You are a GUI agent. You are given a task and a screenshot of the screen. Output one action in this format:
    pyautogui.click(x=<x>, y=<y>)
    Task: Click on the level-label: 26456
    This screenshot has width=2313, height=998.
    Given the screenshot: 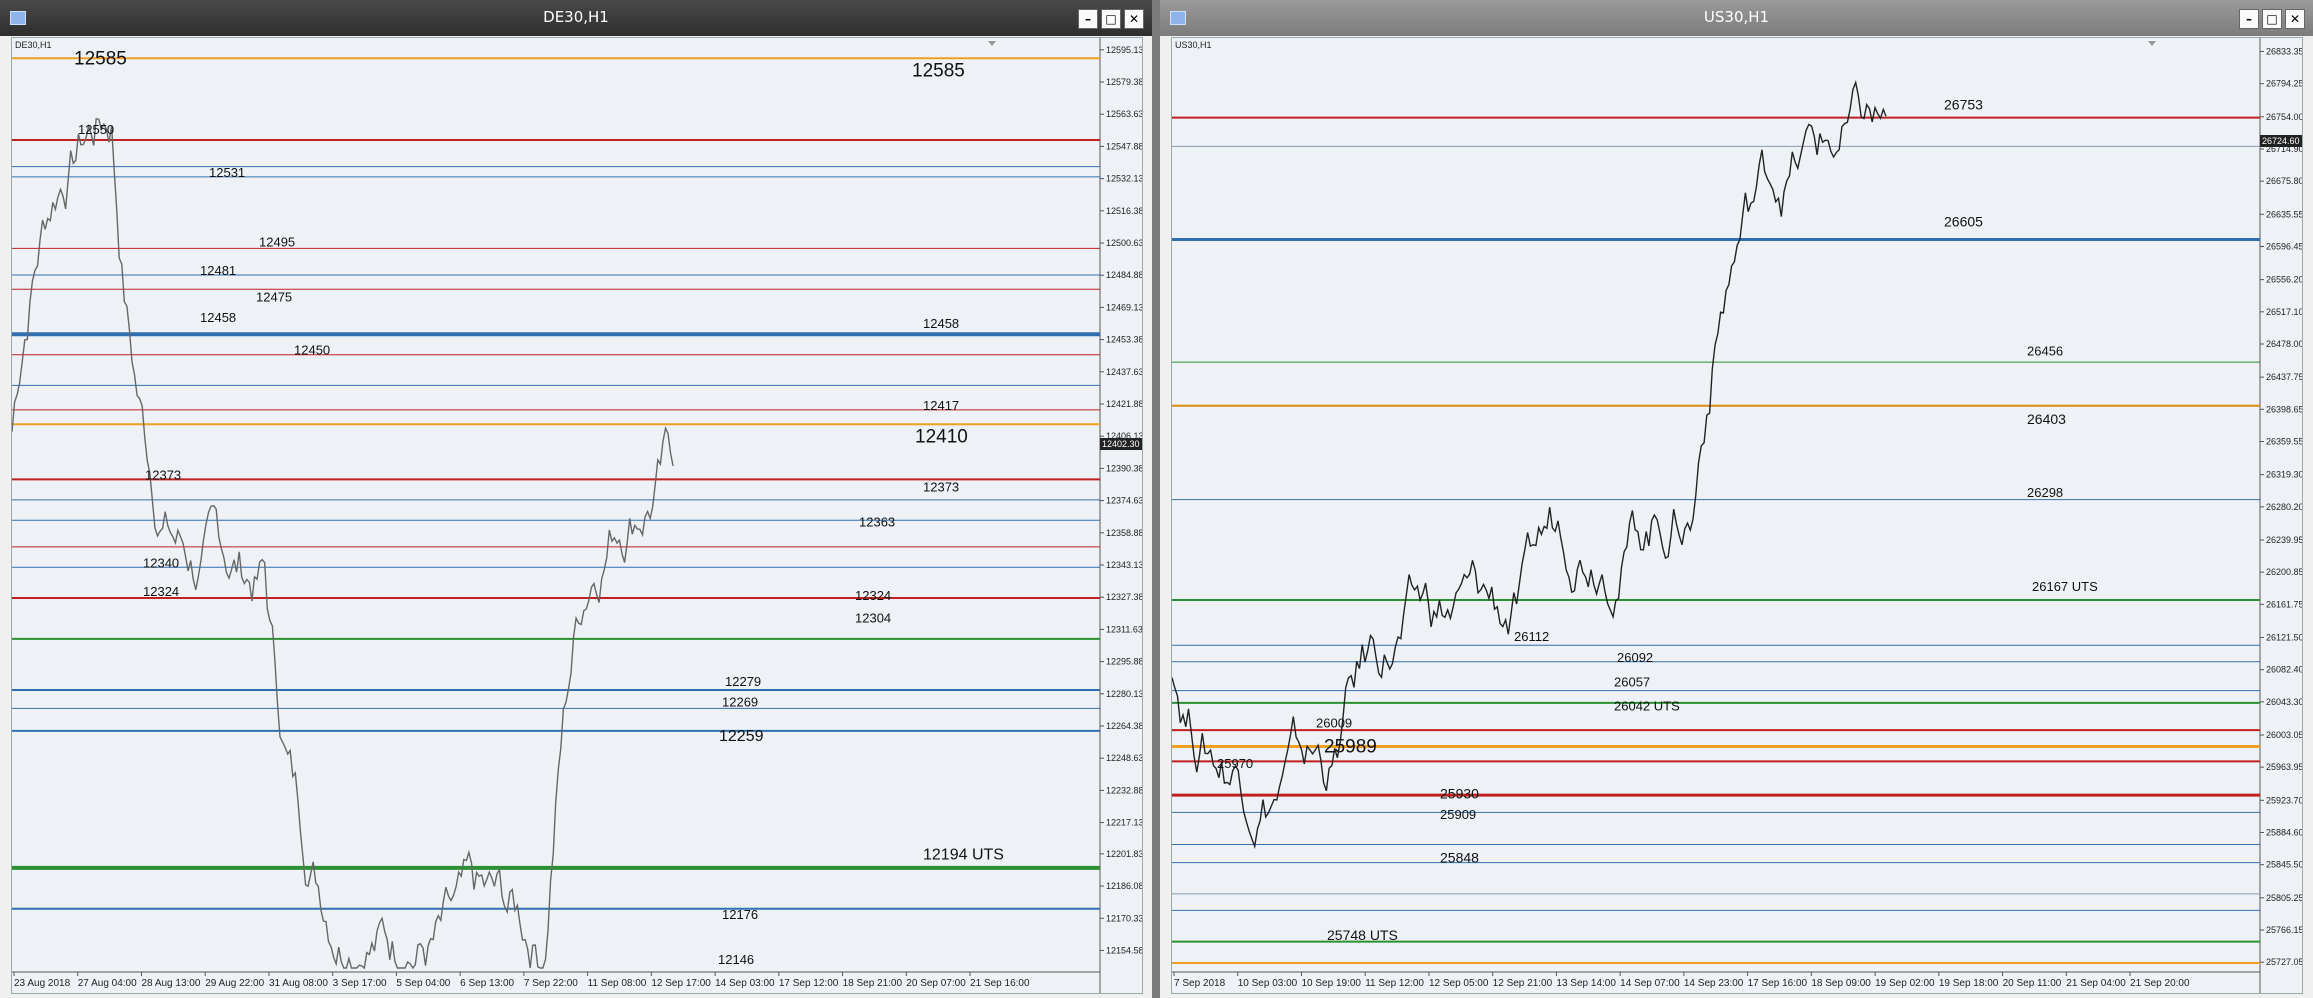 What is the action you would take?
    pyautogui.click(x=2045, y=351)
    